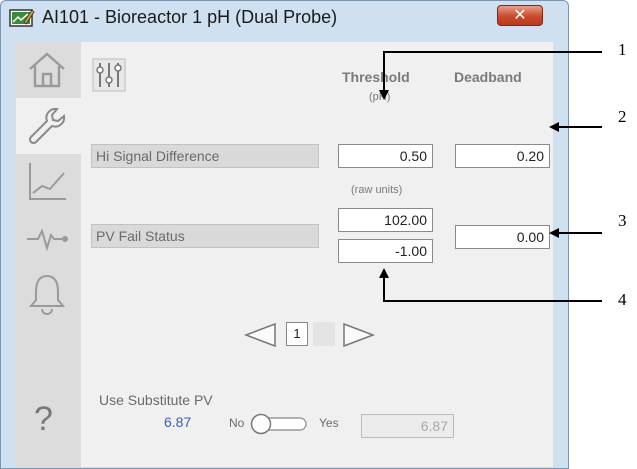  I want to click on callout-2: 2, so click(622, 116).